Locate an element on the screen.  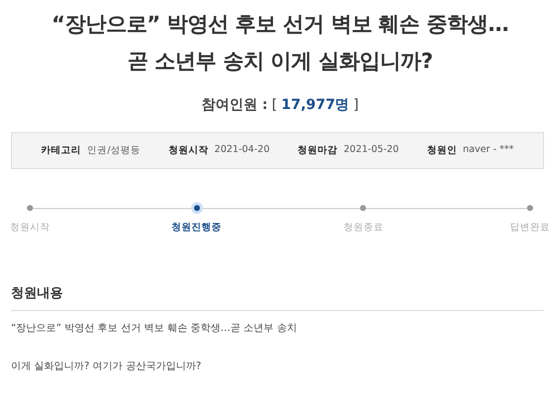
participants-label: 참여인원 : is located at coordinates (234, 105).